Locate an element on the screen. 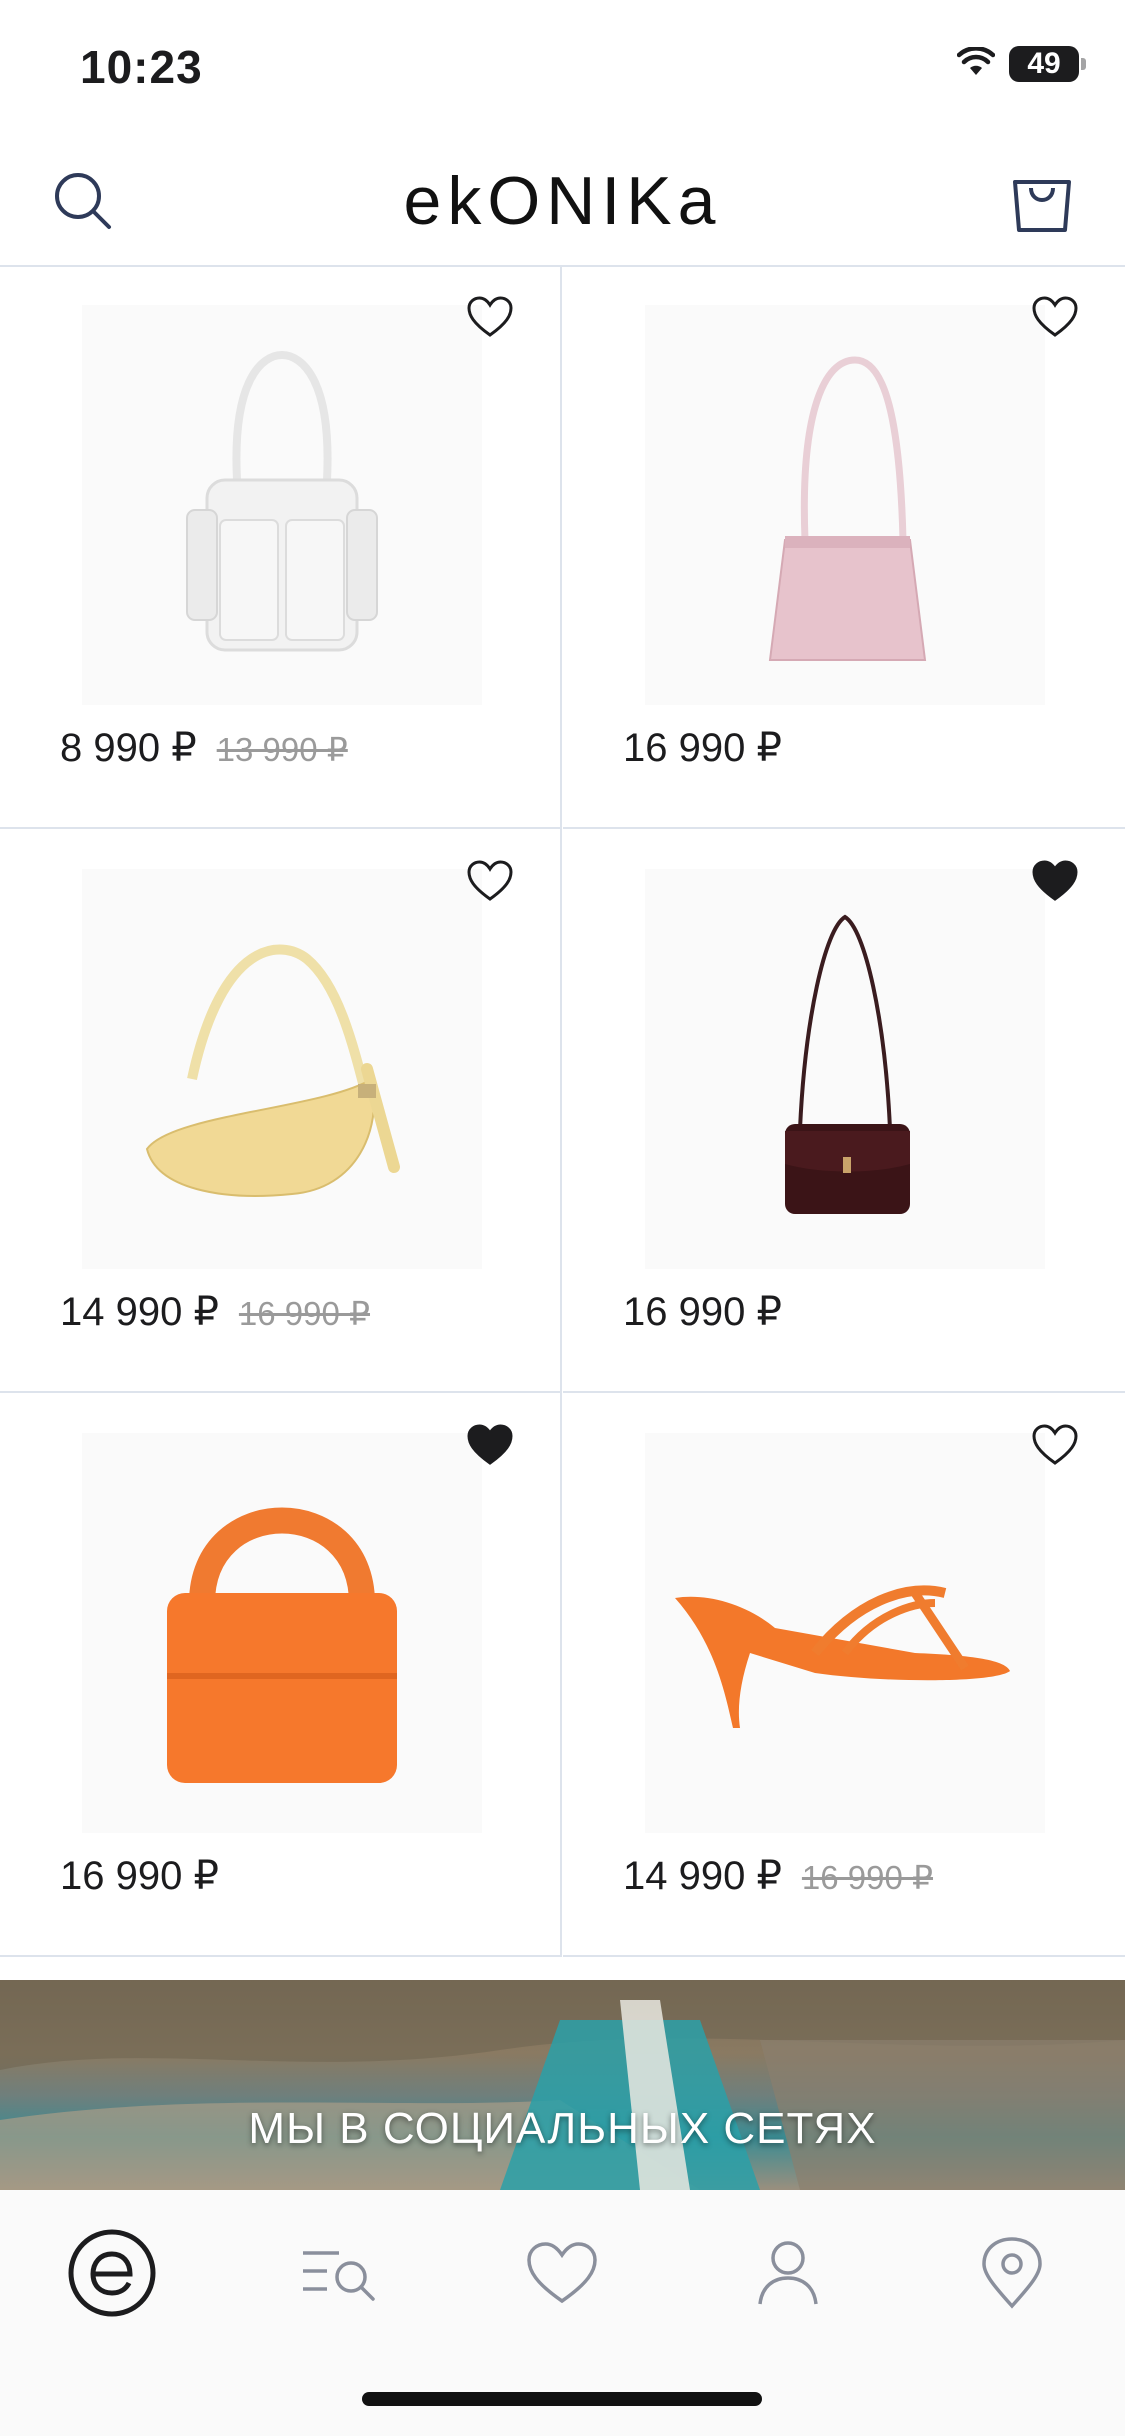  tab-stores is located at coordinates (1012, 2275).